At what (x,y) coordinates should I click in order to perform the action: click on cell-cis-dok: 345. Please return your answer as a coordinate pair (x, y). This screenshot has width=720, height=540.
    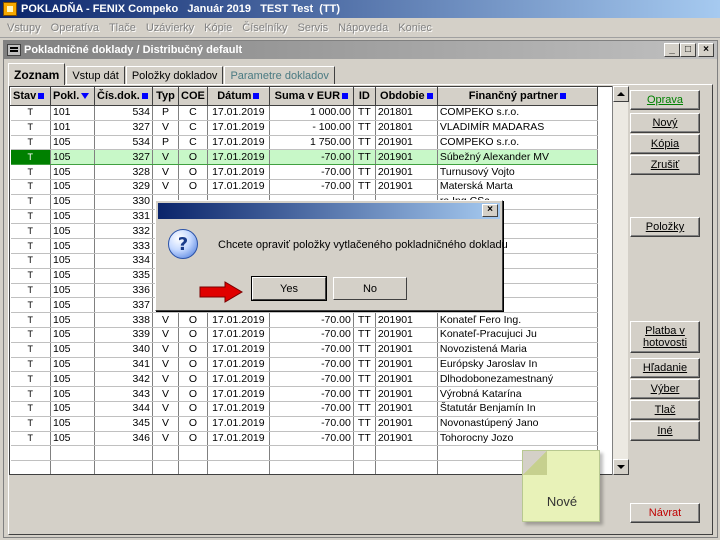
    Looking at the image, I should click on (123, 424).